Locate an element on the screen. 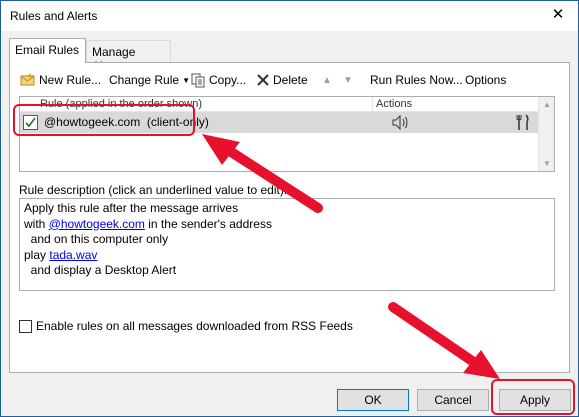 The width and height of the screenshot is (579, 417). description-line-5: and display a Desktop Alert is located at coordinates (100, 270).